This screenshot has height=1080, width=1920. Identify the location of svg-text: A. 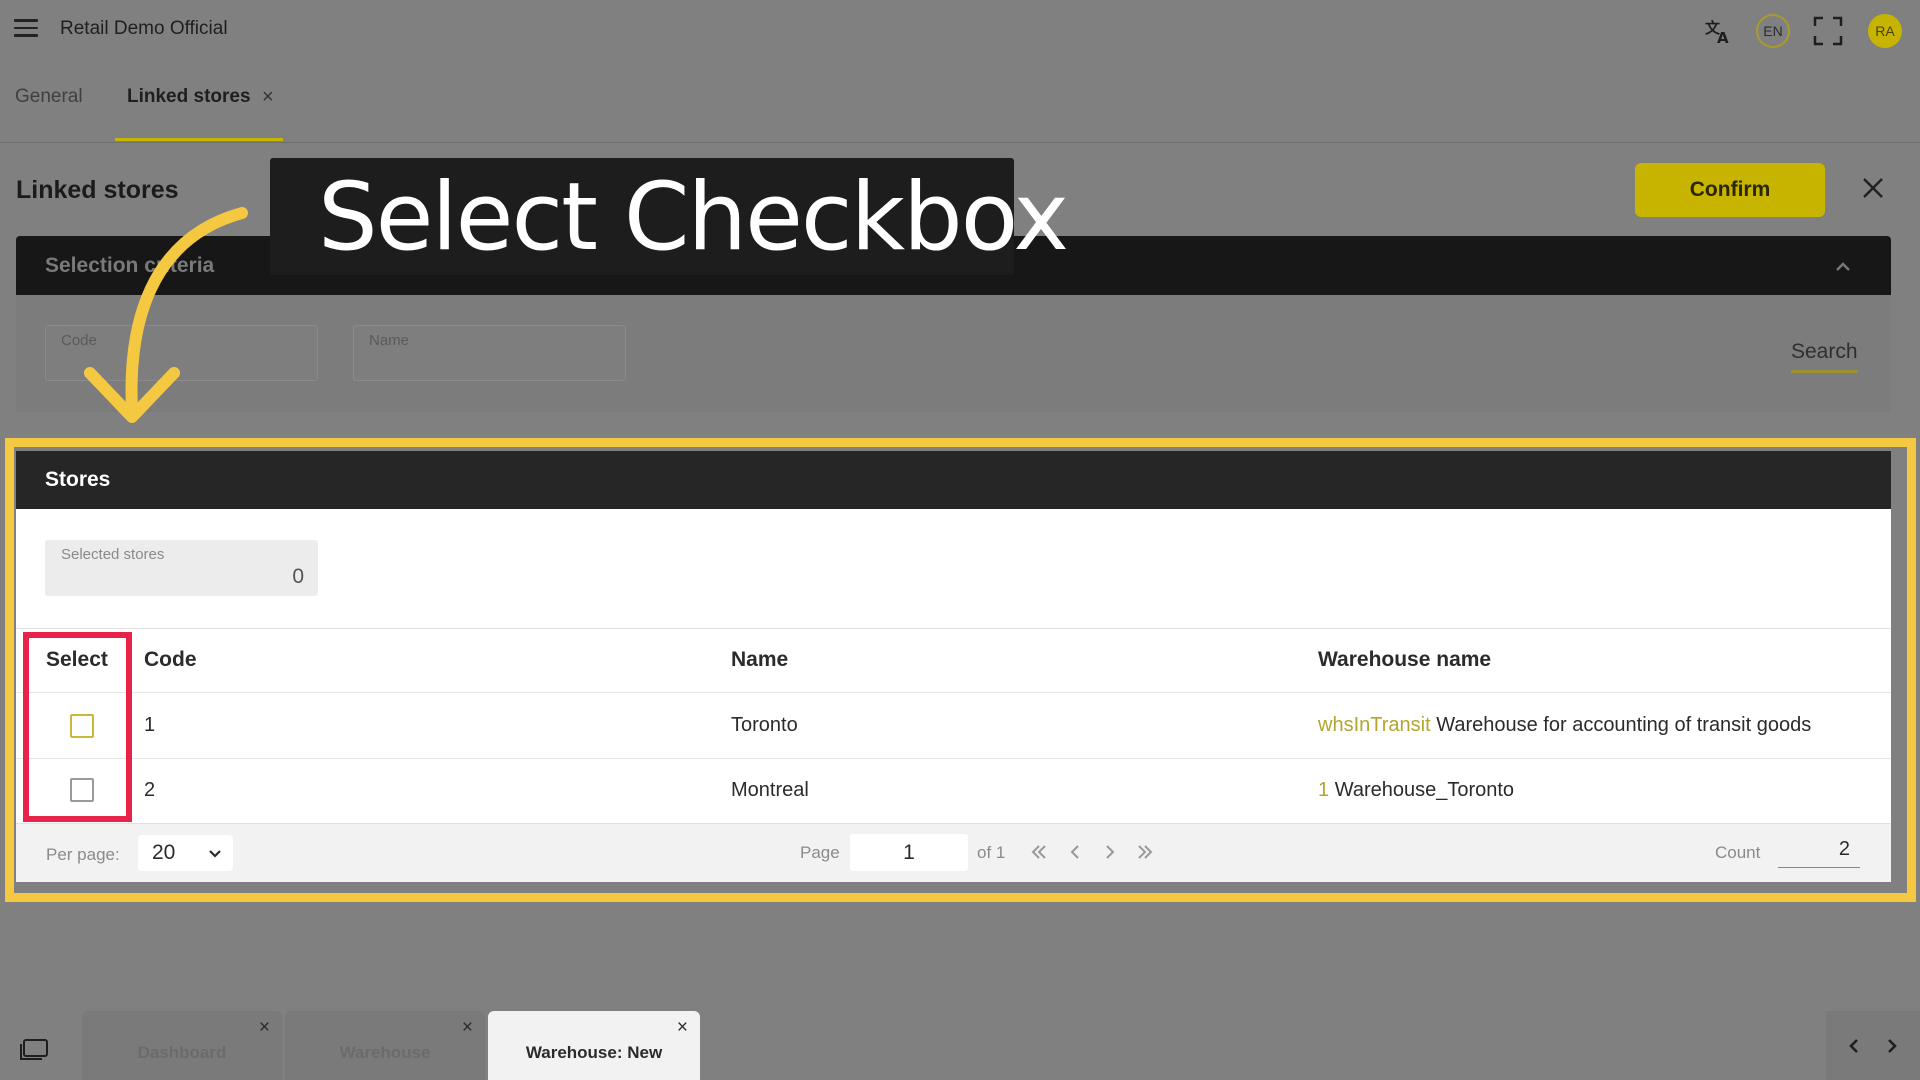
(1723, 37).